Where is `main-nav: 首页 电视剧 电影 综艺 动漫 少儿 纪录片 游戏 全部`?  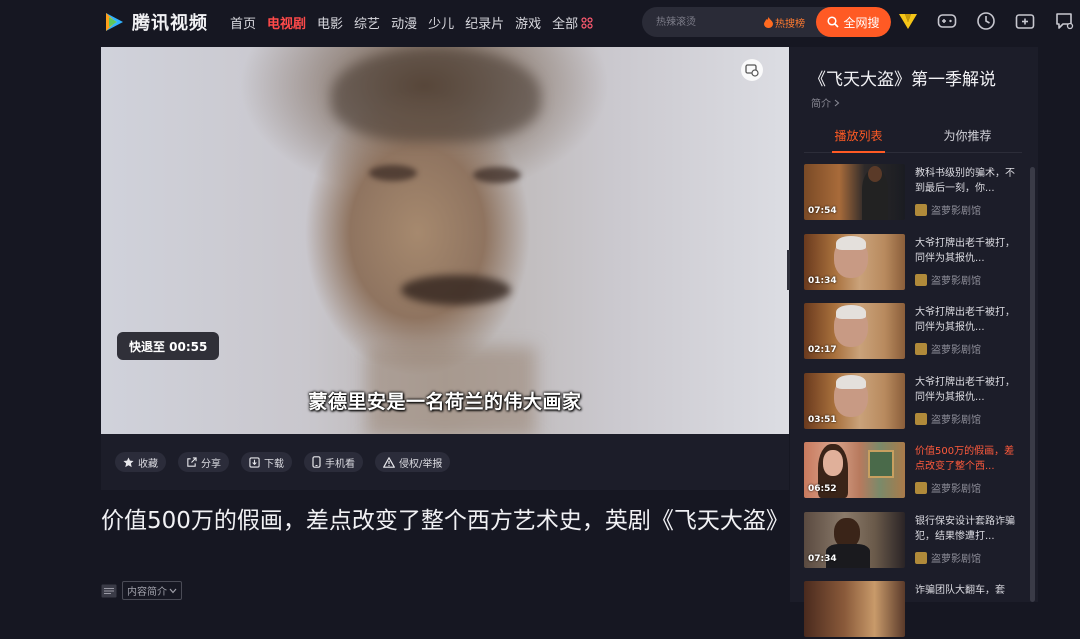 main-nav: 首页 电视剧 电影 综艺 动漫 少儿 纪录片 游戏 全部 is located at coordinates (417, 22).